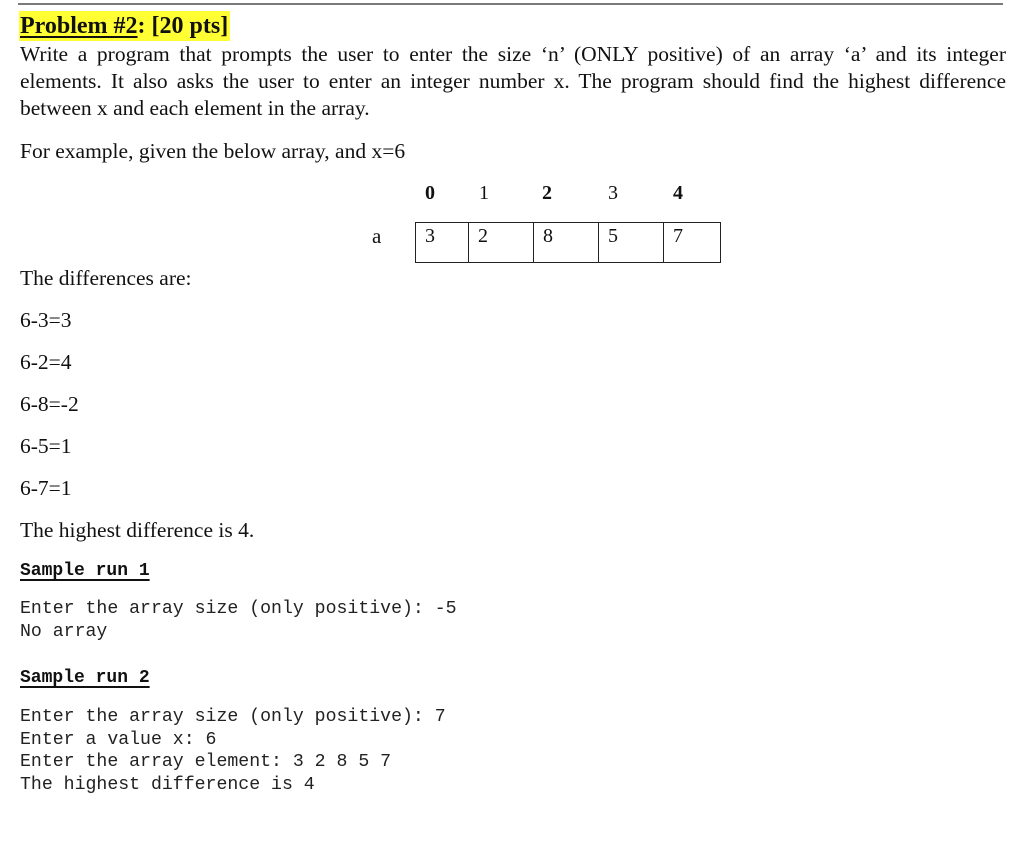  What do you see at coordinates (118, 739) in the screenshot?
I see `console-line: Enter a value x: 6` at bounding box center [118, 739].